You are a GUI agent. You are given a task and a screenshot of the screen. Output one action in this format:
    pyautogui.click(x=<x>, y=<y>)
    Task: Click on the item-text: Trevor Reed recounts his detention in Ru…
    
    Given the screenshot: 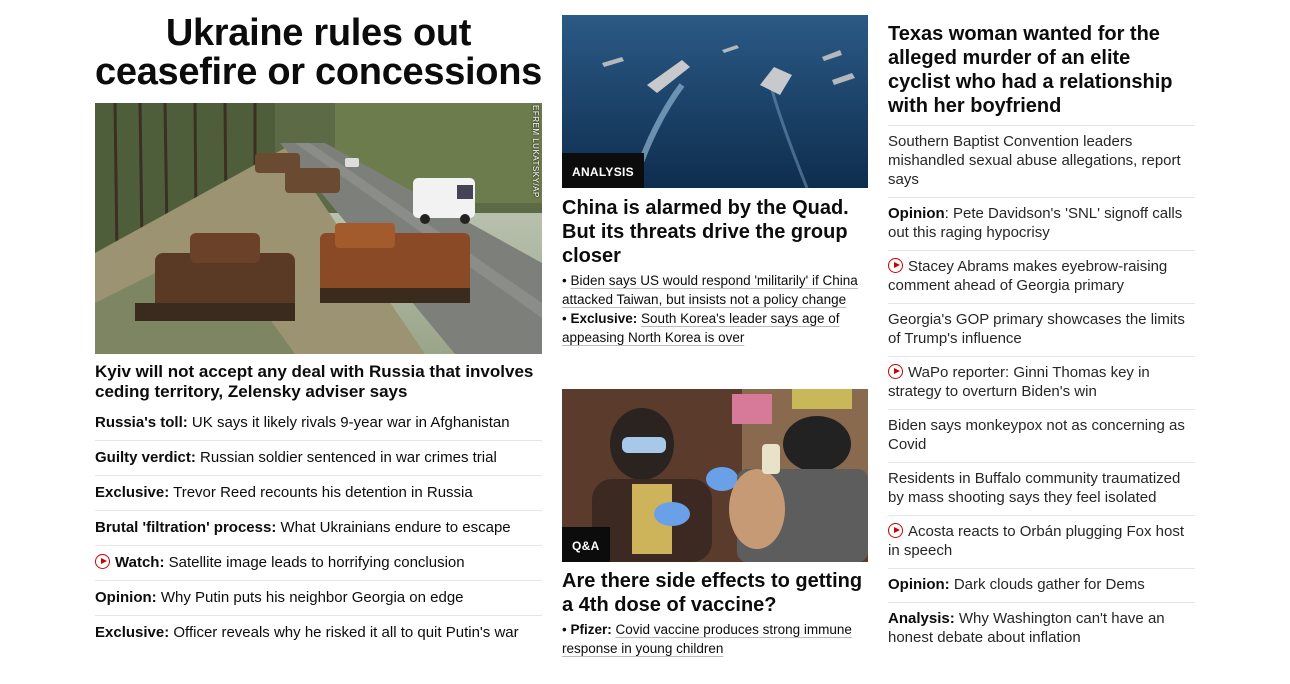 What is the action you would take?
    pyautogui.click(x=321, y=492)
    